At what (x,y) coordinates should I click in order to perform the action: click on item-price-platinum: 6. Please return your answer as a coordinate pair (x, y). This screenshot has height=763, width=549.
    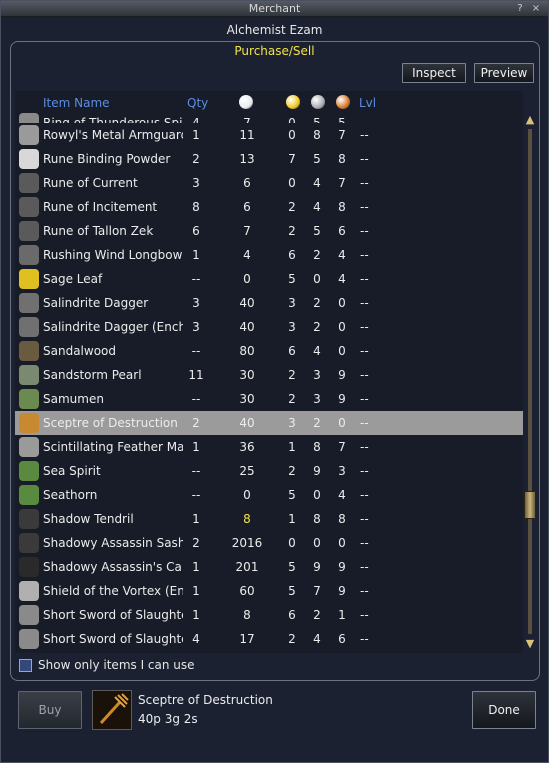
    Looking at the image, I should click on (247, 183).